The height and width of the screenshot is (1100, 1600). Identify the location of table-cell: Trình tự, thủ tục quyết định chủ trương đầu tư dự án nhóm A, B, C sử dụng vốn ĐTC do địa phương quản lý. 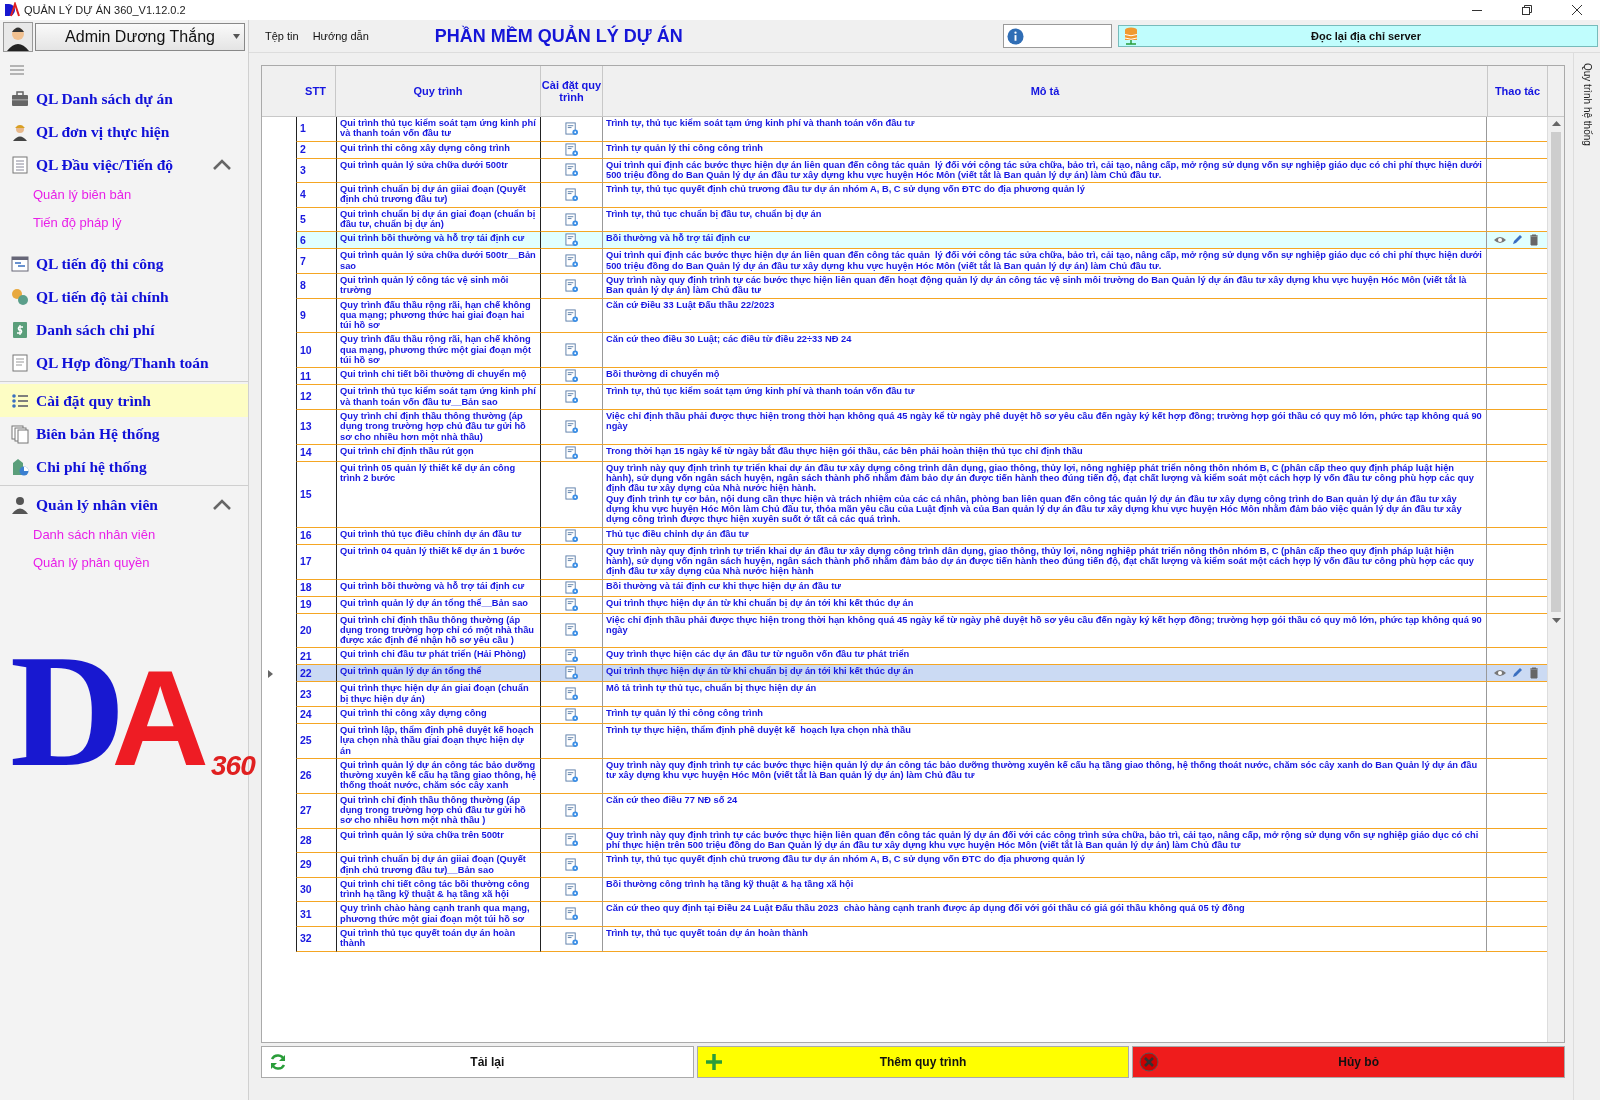
(1045, 195).